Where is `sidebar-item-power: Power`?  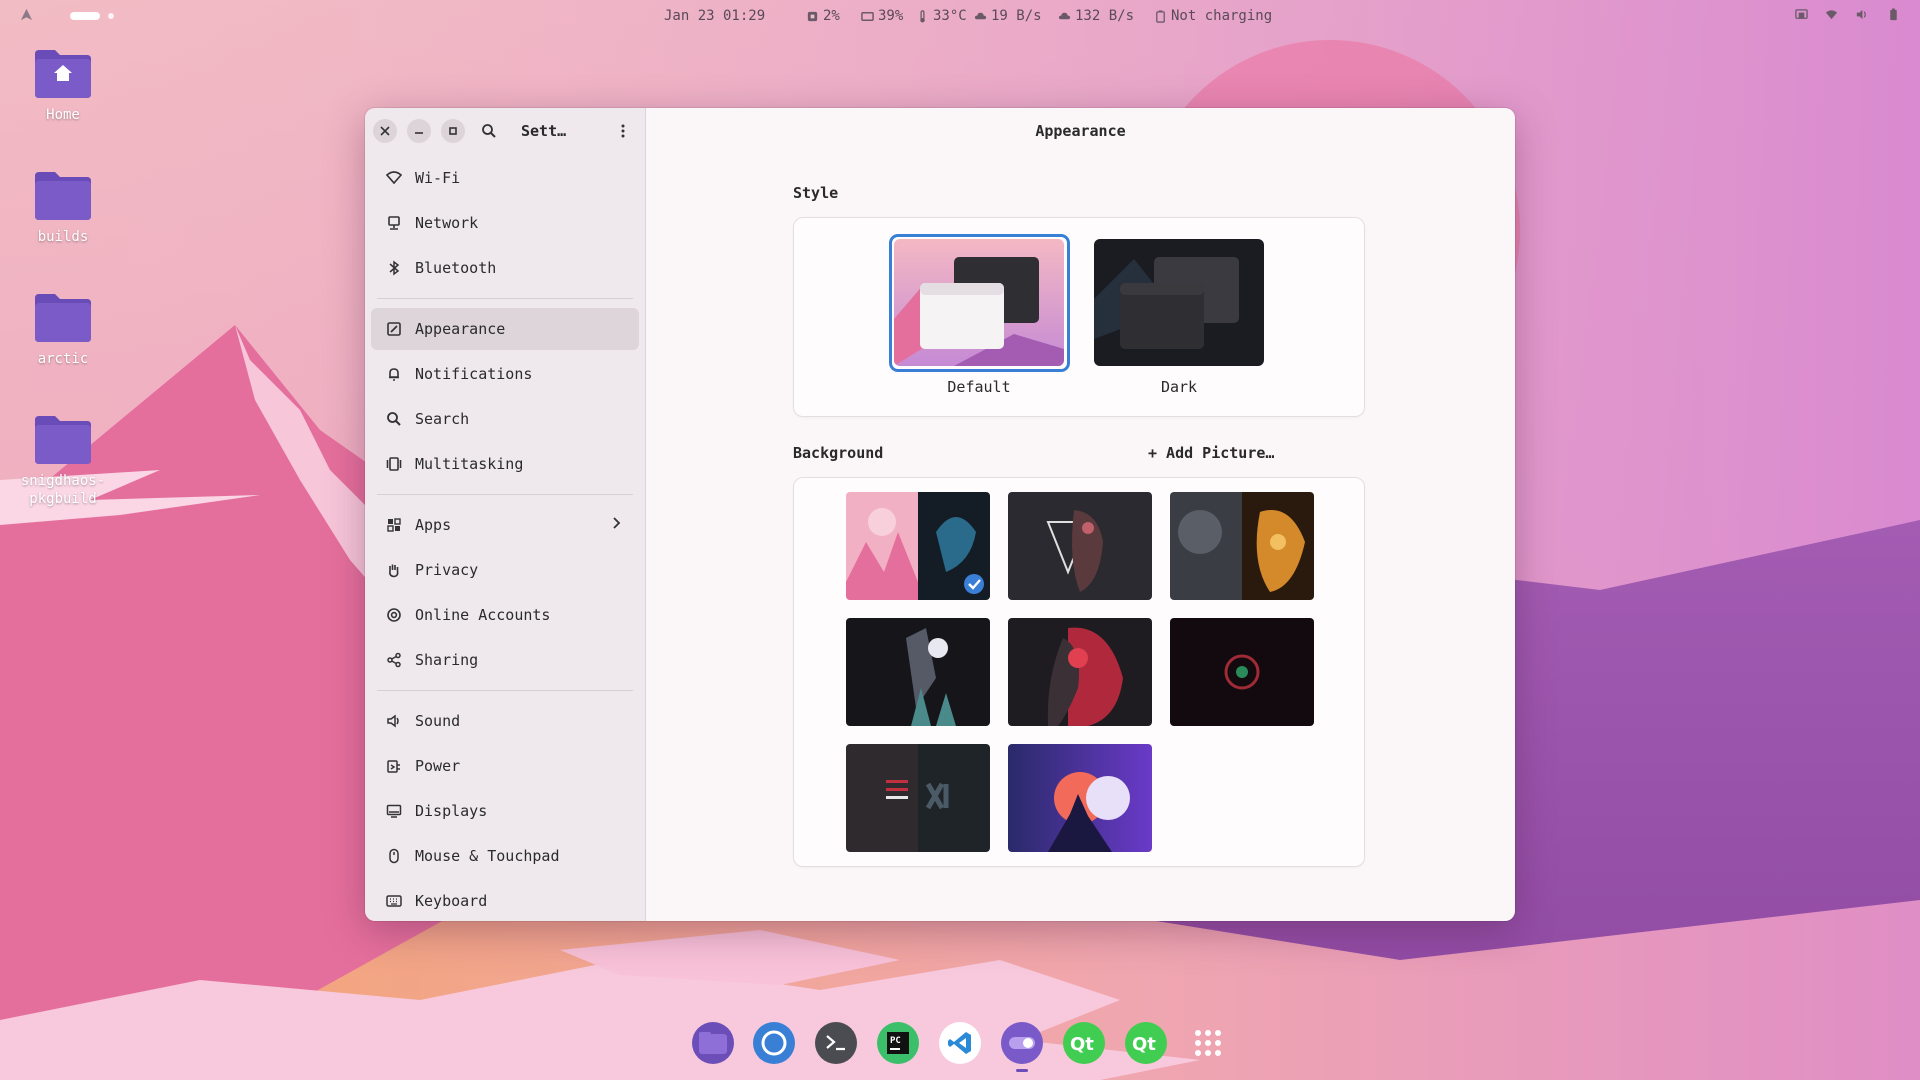
sidebar-item-power: Power is located at coordinates (505, 766).